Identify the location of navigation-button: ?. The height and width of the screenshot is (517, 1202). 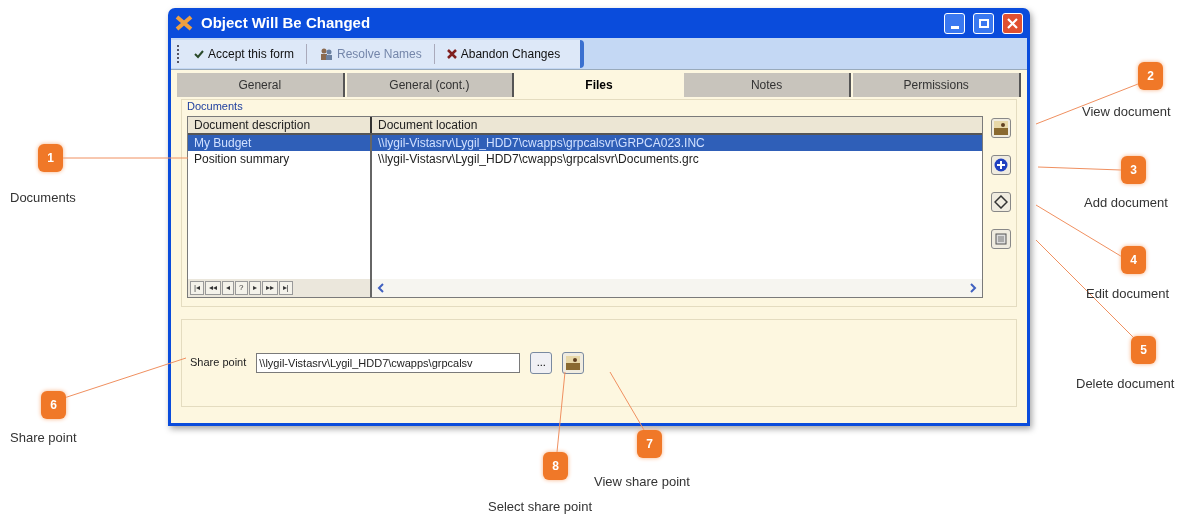
(241, 287).